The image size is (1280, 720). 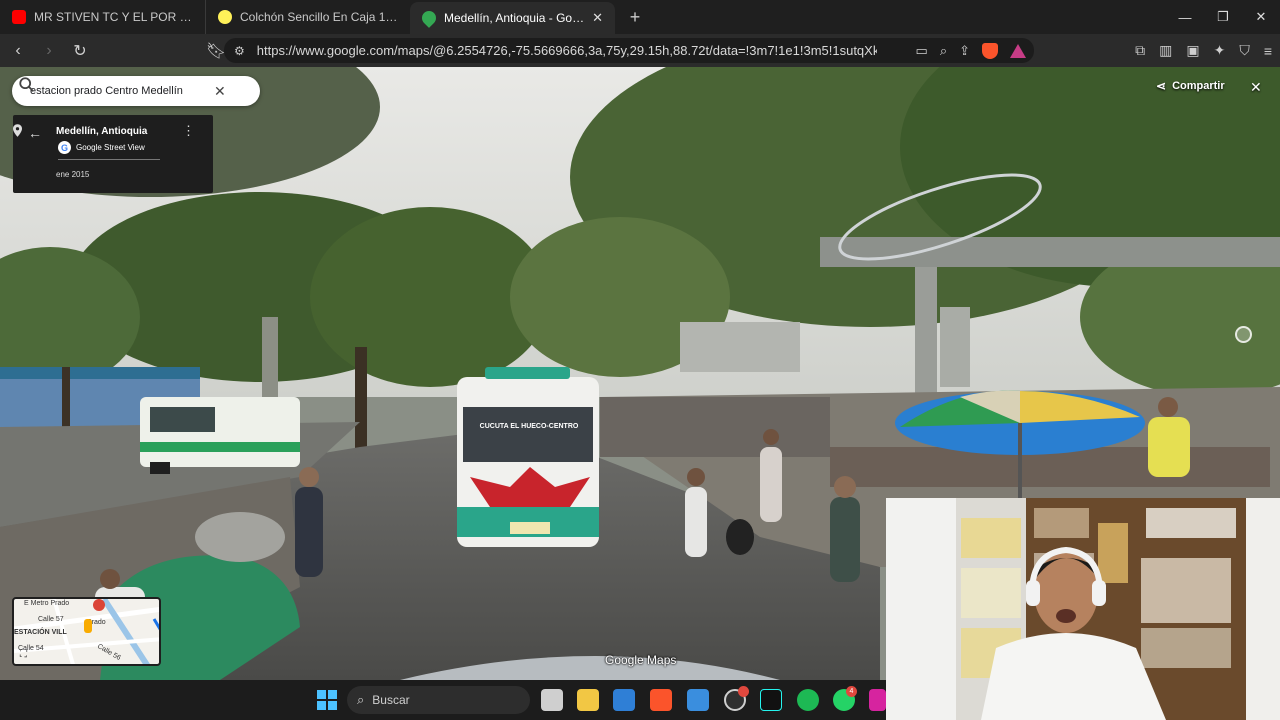 What do you see at coordinates (743, 691) in the screenshot?
I see `recording-indicator` at bounding box center [743, 691].